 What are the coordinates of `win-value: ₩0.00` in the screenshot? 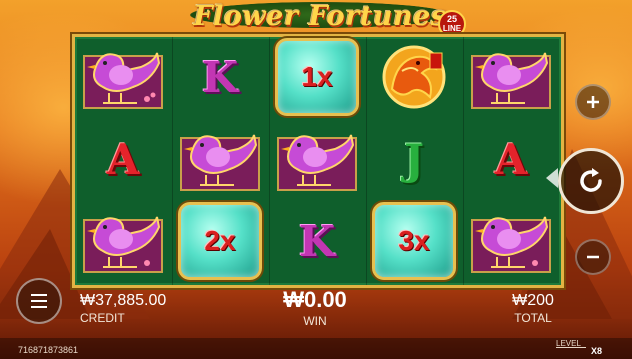 It's located at (315, 299).